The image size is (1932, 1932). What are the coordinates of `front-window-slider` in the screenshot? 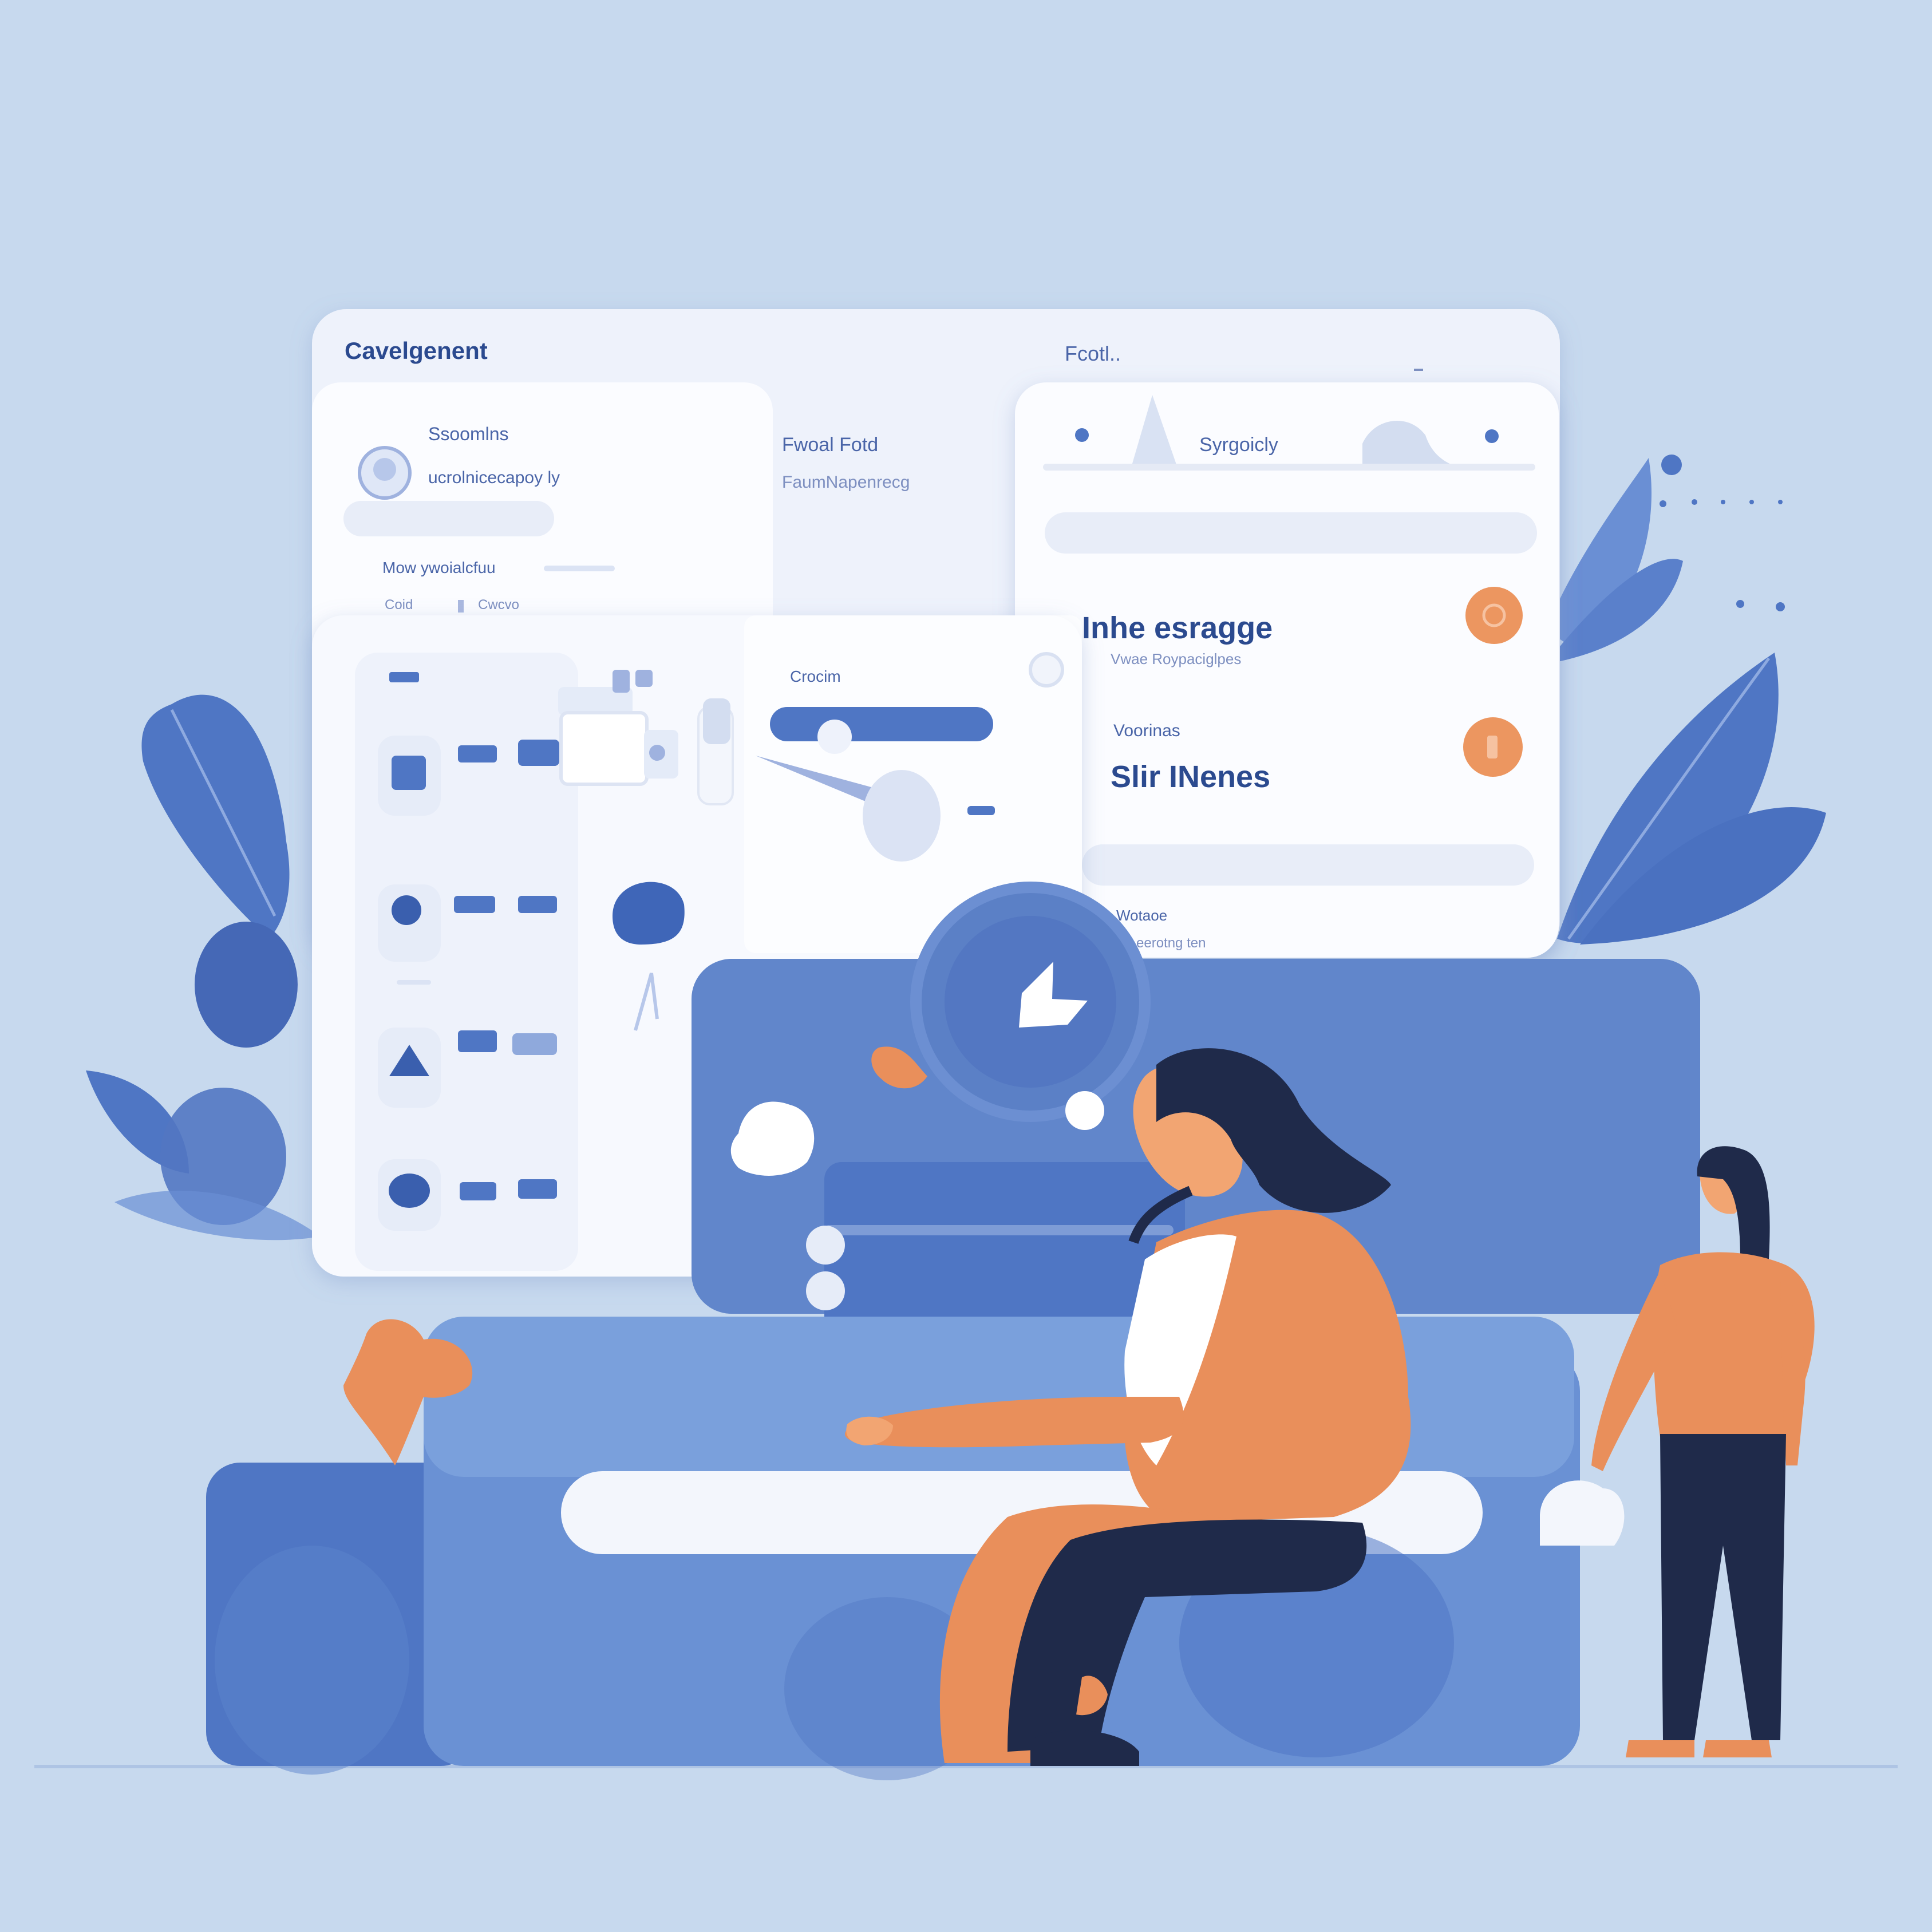 It's located at (881, 724).